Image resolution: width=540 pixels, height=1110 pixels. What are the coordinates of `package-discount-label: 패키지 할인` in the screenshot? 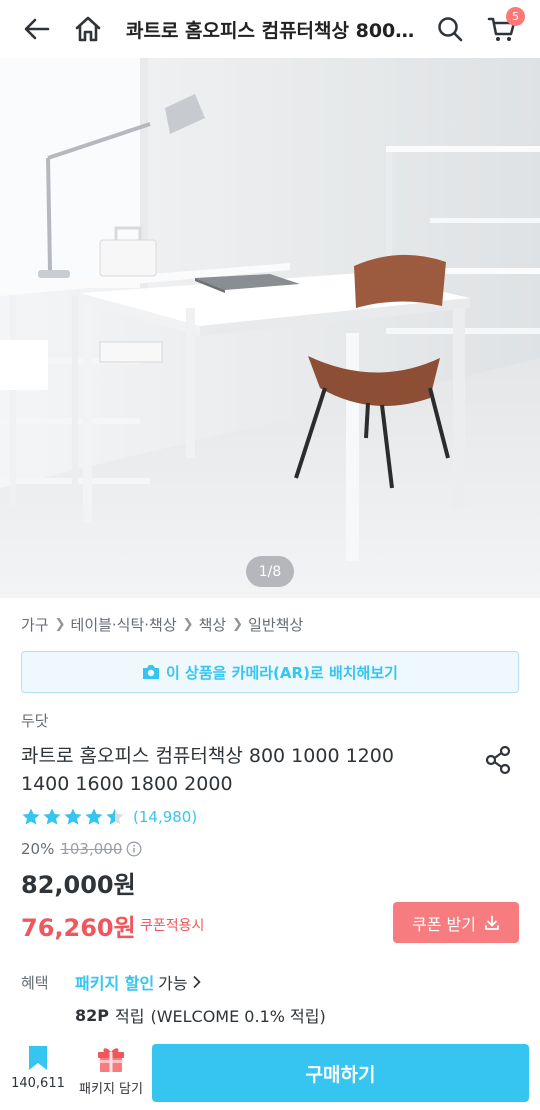 It's located at (115, 983).